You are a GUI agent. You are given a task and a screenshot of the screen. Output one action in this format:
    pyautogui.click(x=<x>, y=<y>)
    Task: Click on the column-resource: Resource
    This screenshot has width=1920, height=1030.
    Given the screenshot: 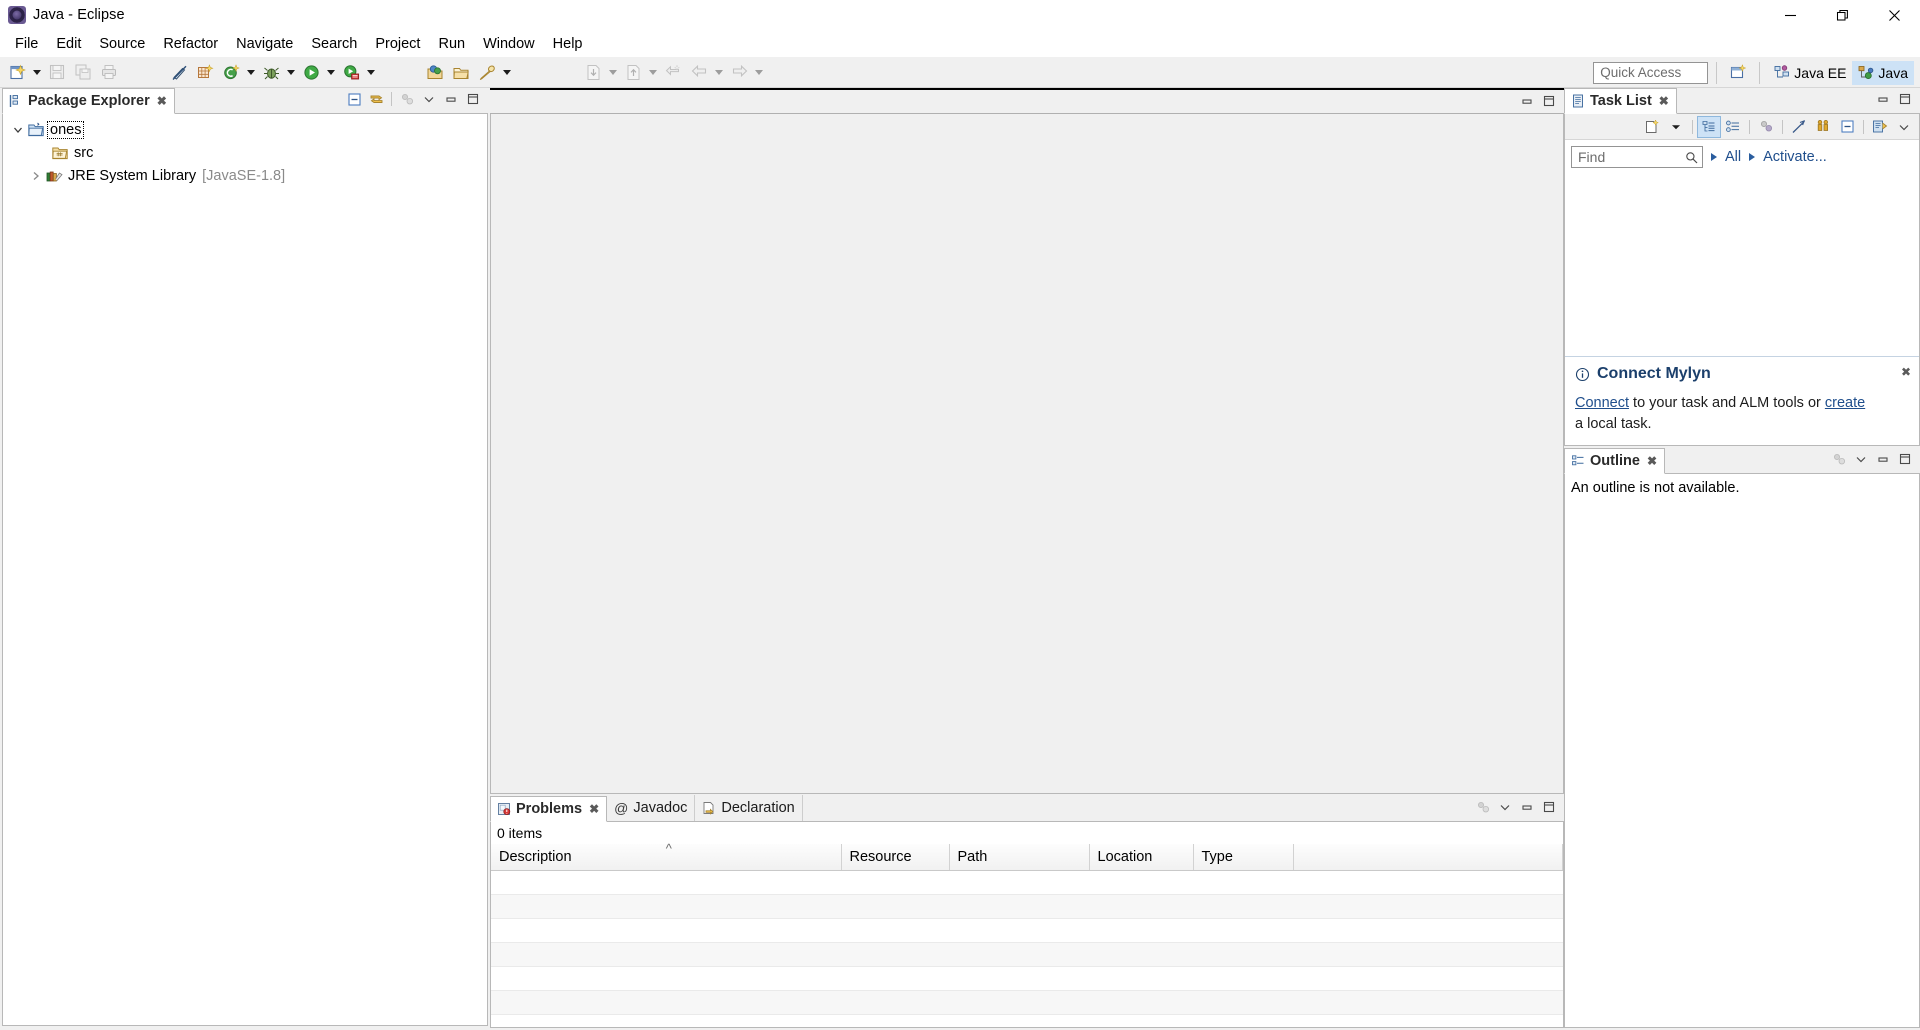 What is the action you would take?
    pyautogui.click(x=895, y=857)
    